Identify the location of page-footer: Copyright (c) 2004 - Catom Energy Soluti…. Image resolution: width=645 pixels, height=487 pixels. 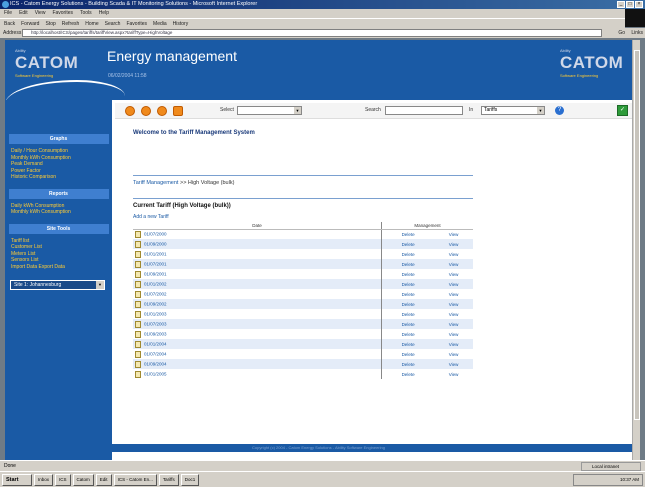
(318, 448).